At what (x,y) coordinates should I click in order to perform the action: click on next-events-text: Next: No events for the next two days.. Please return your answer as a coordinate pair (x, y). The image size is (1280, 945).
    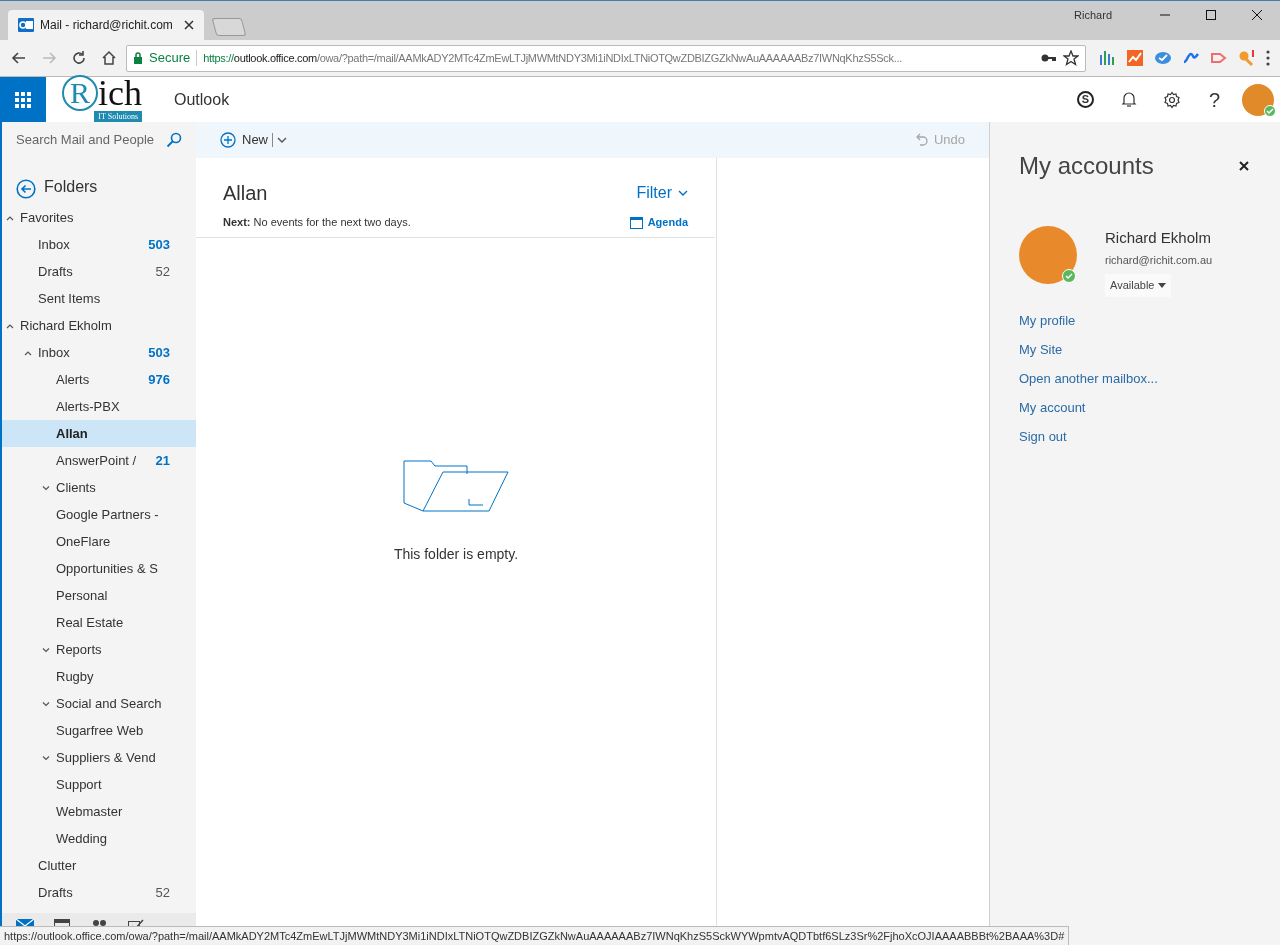
    Looking at the image, I should click on (317, 222).